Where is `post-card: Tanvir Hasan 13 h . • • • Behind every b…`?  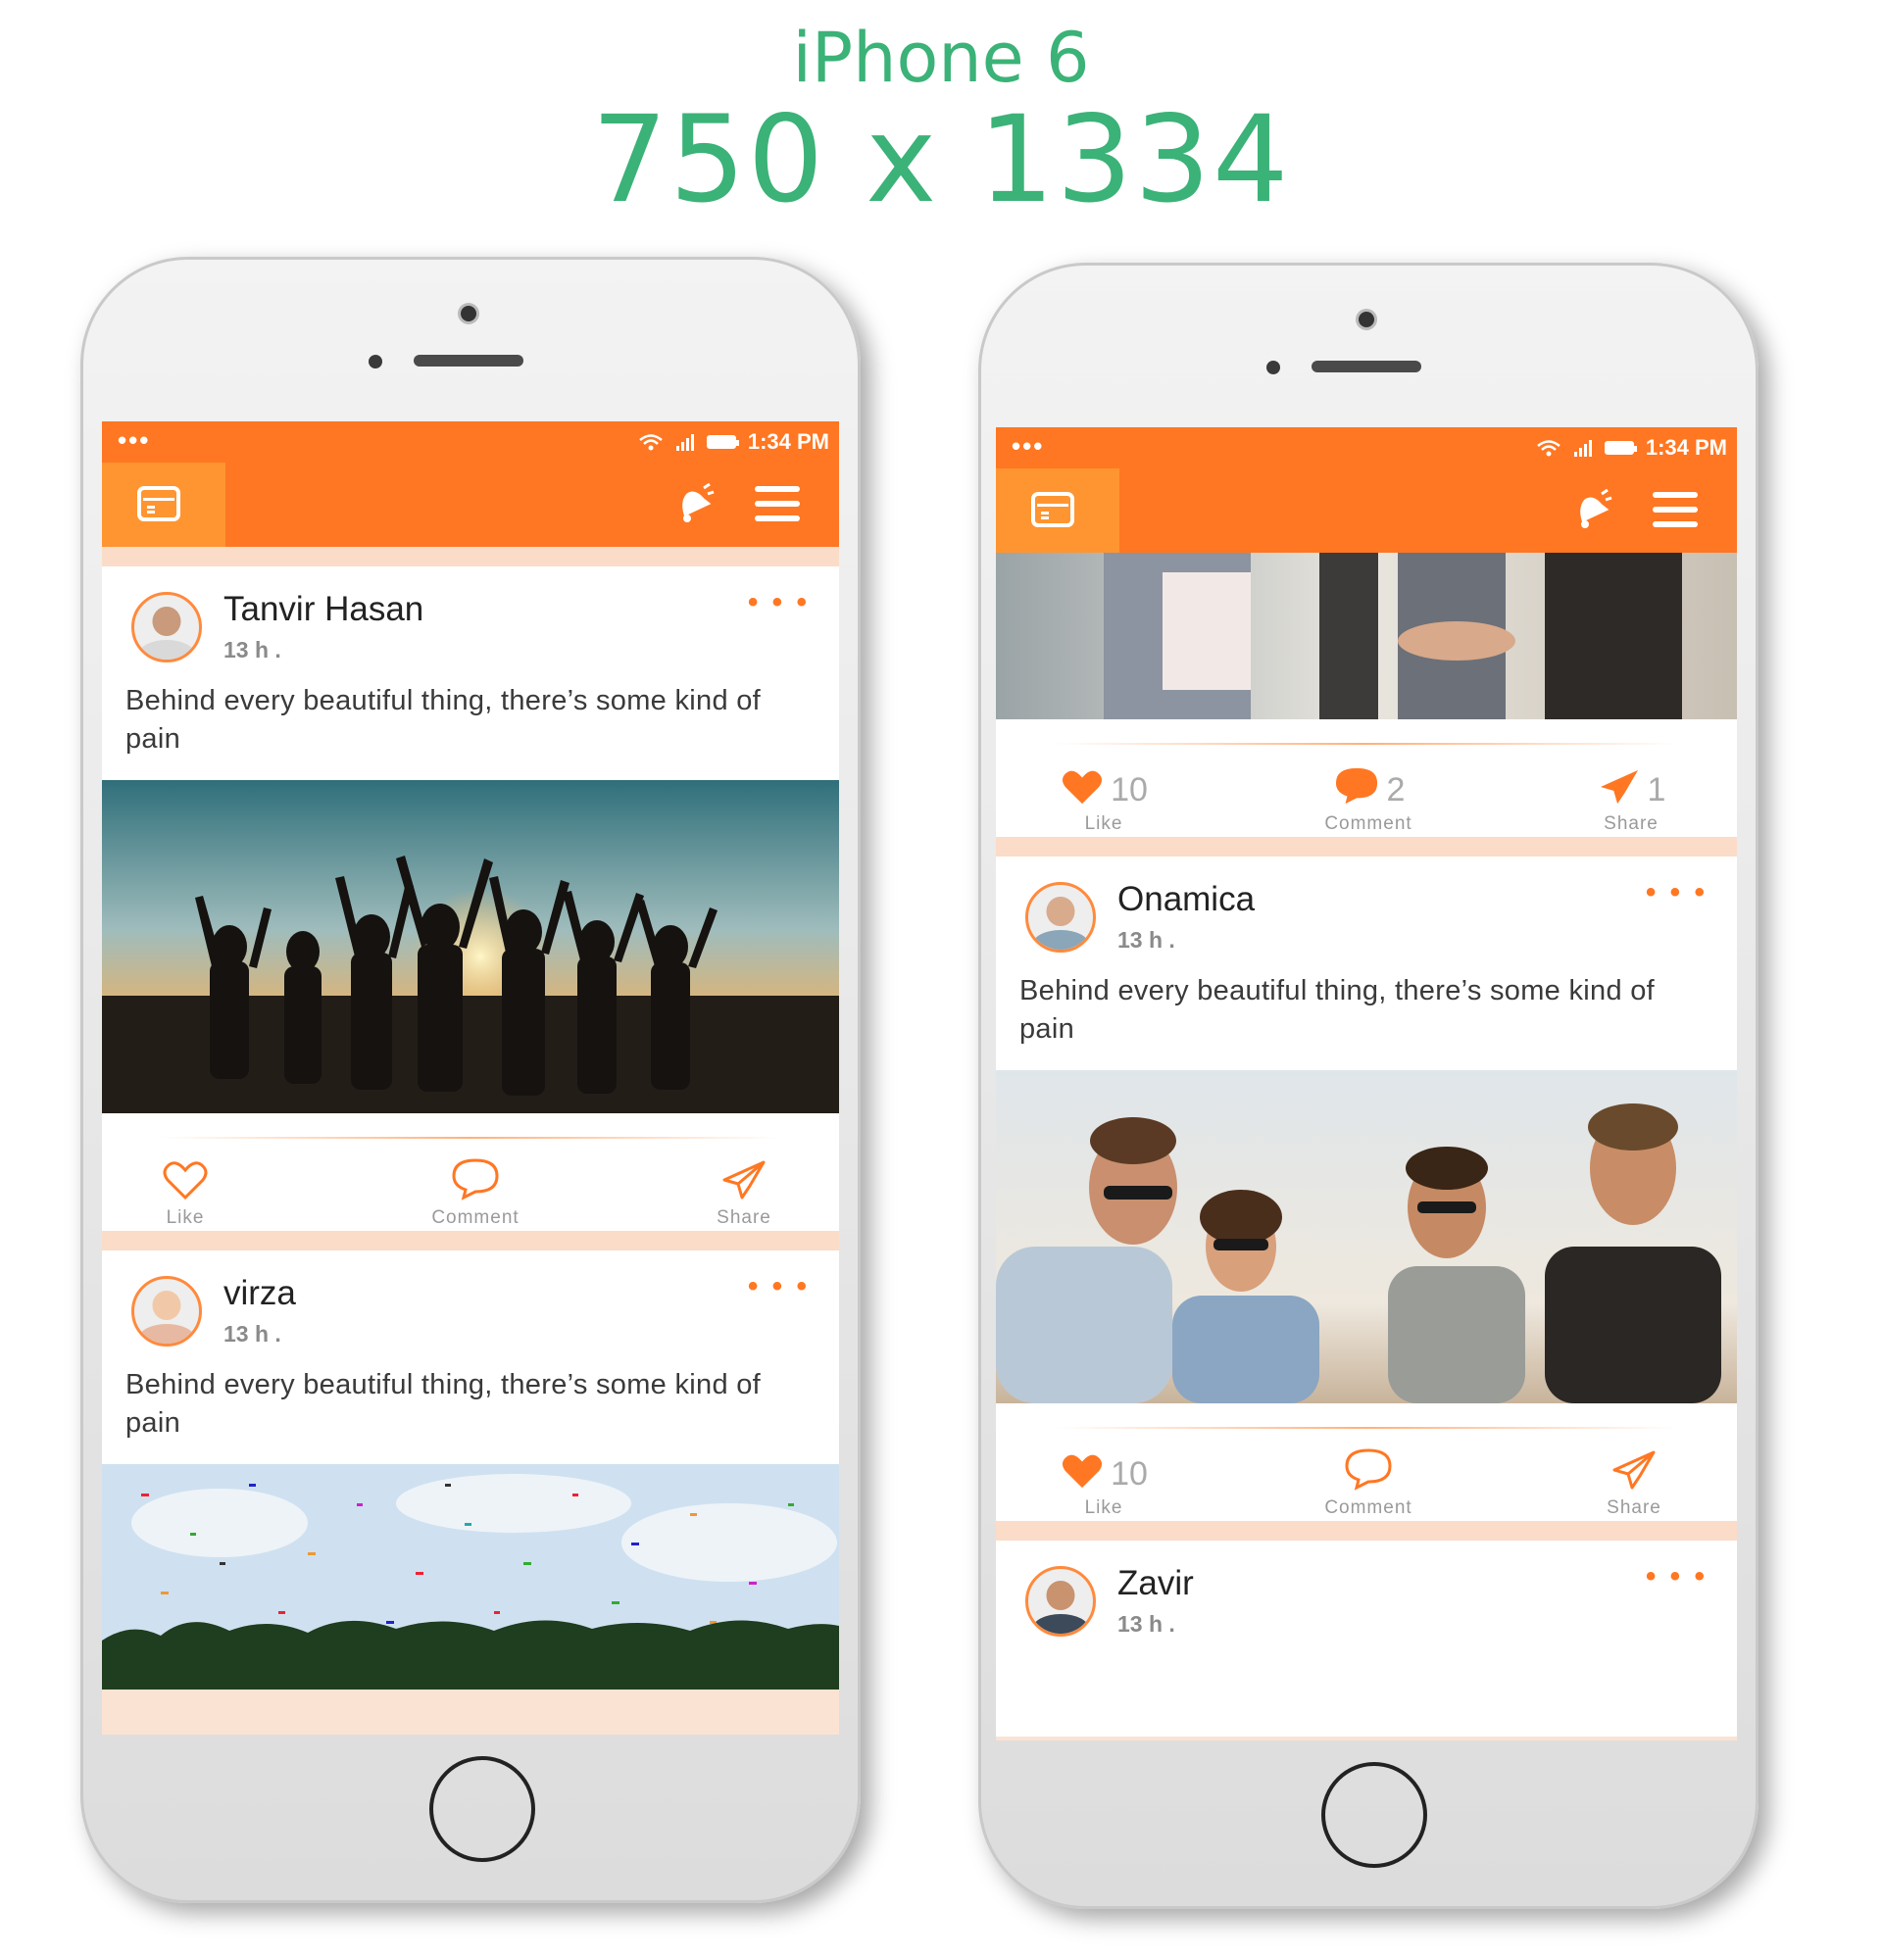 post-card: Tanvir Hasan 13 h . • • • Behind every b… is located at coordinates (471, 898).